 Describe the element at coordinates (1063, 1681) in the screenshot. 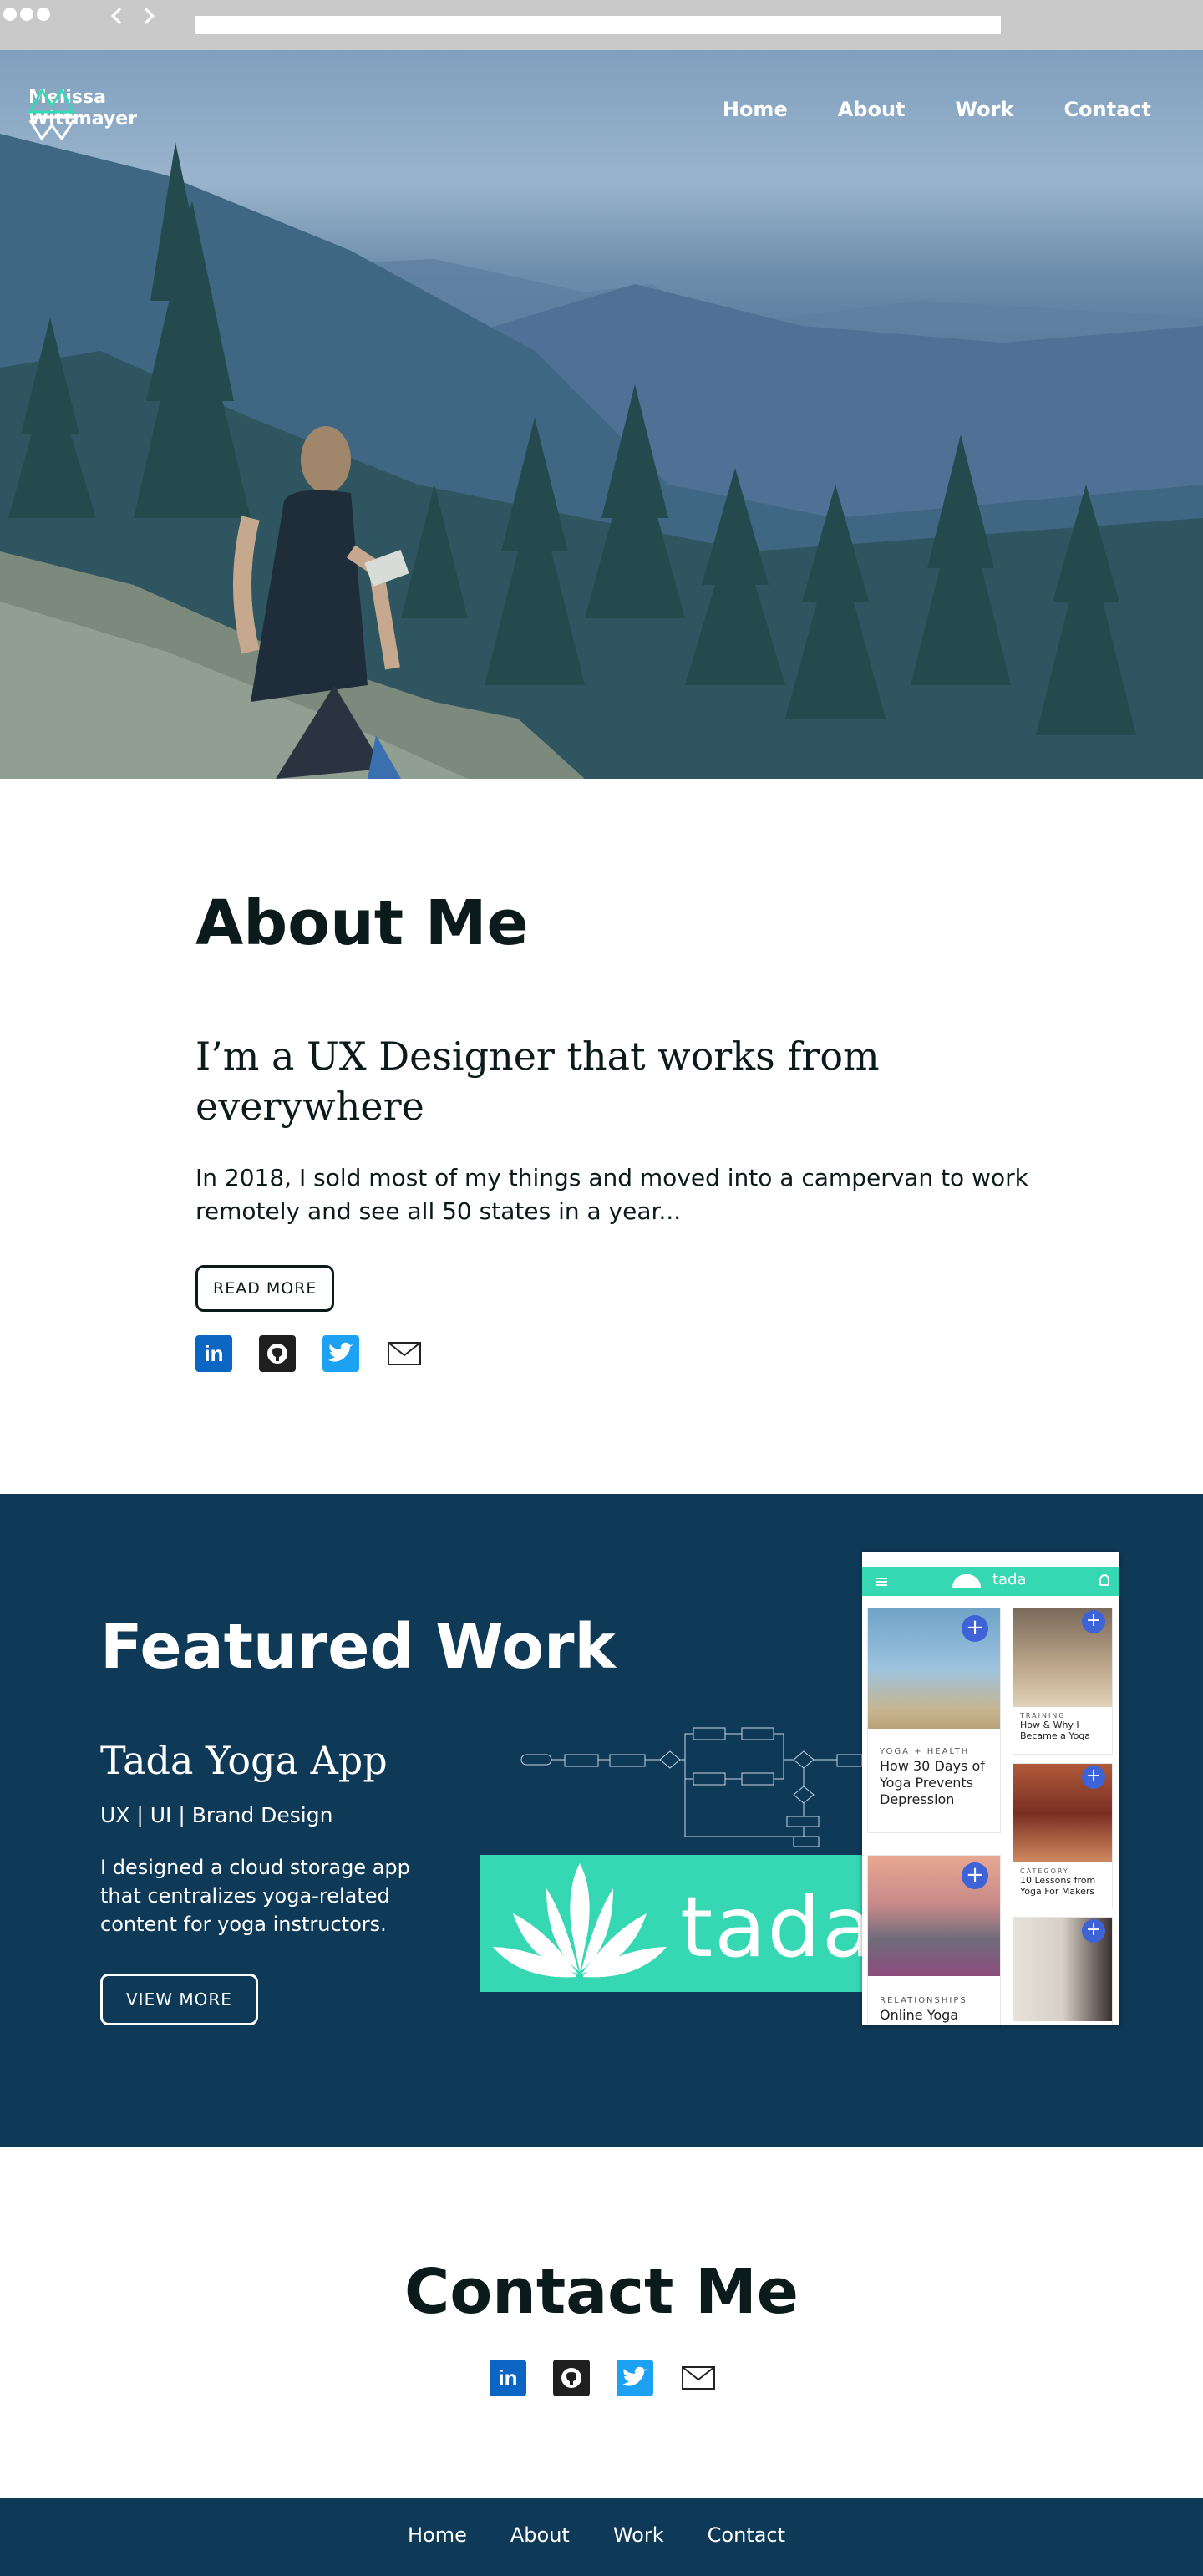

I see `article-card: + TRAINING How & Why I Became a Yoga` at that location.